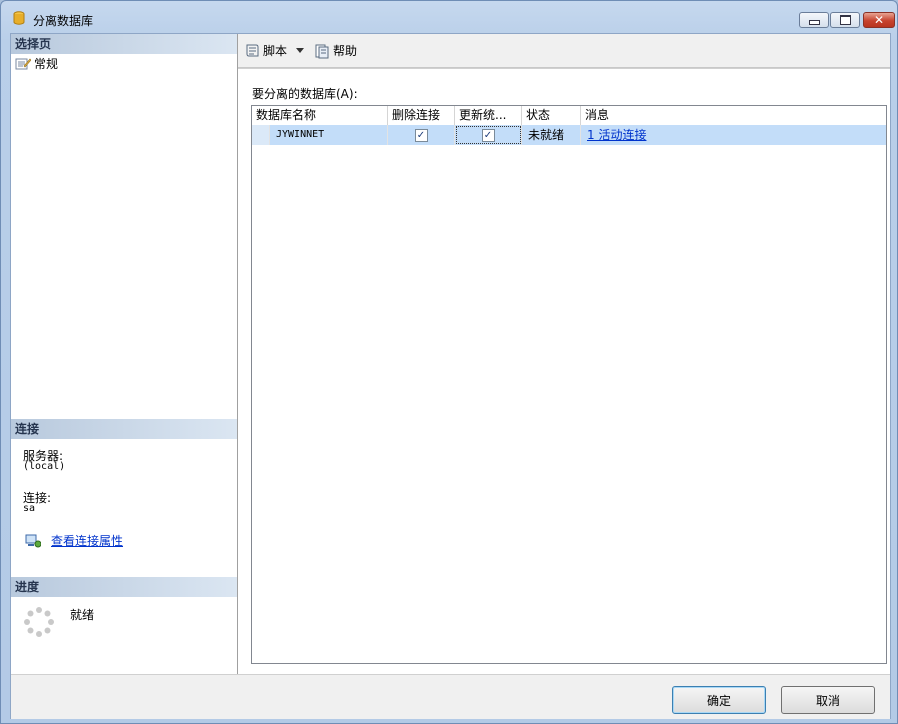 This screenshot has width=898, height=724. I want to click on toolbar: 脚本 帮助, so click(564, 51).